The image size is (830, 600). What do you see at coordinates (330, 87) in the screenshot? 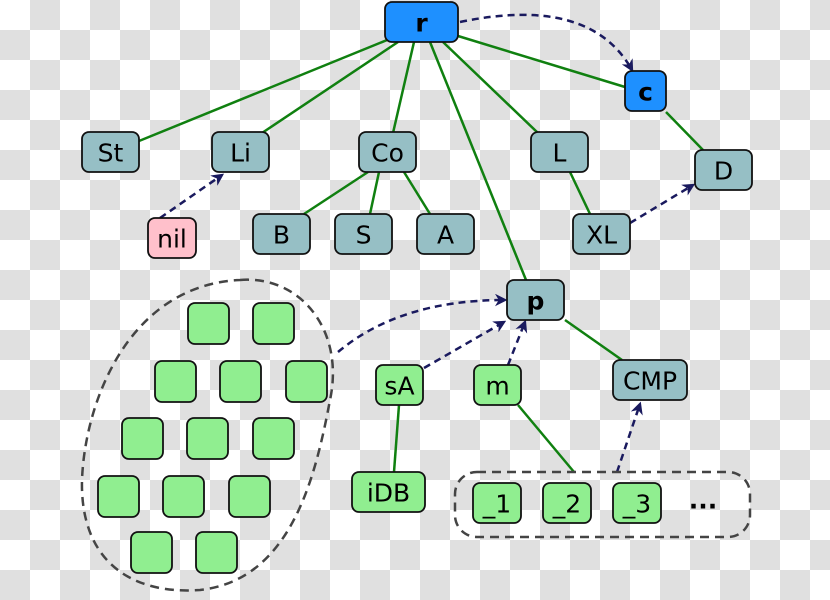
I see `edge-r-Li` at bounding box center [330, 87].